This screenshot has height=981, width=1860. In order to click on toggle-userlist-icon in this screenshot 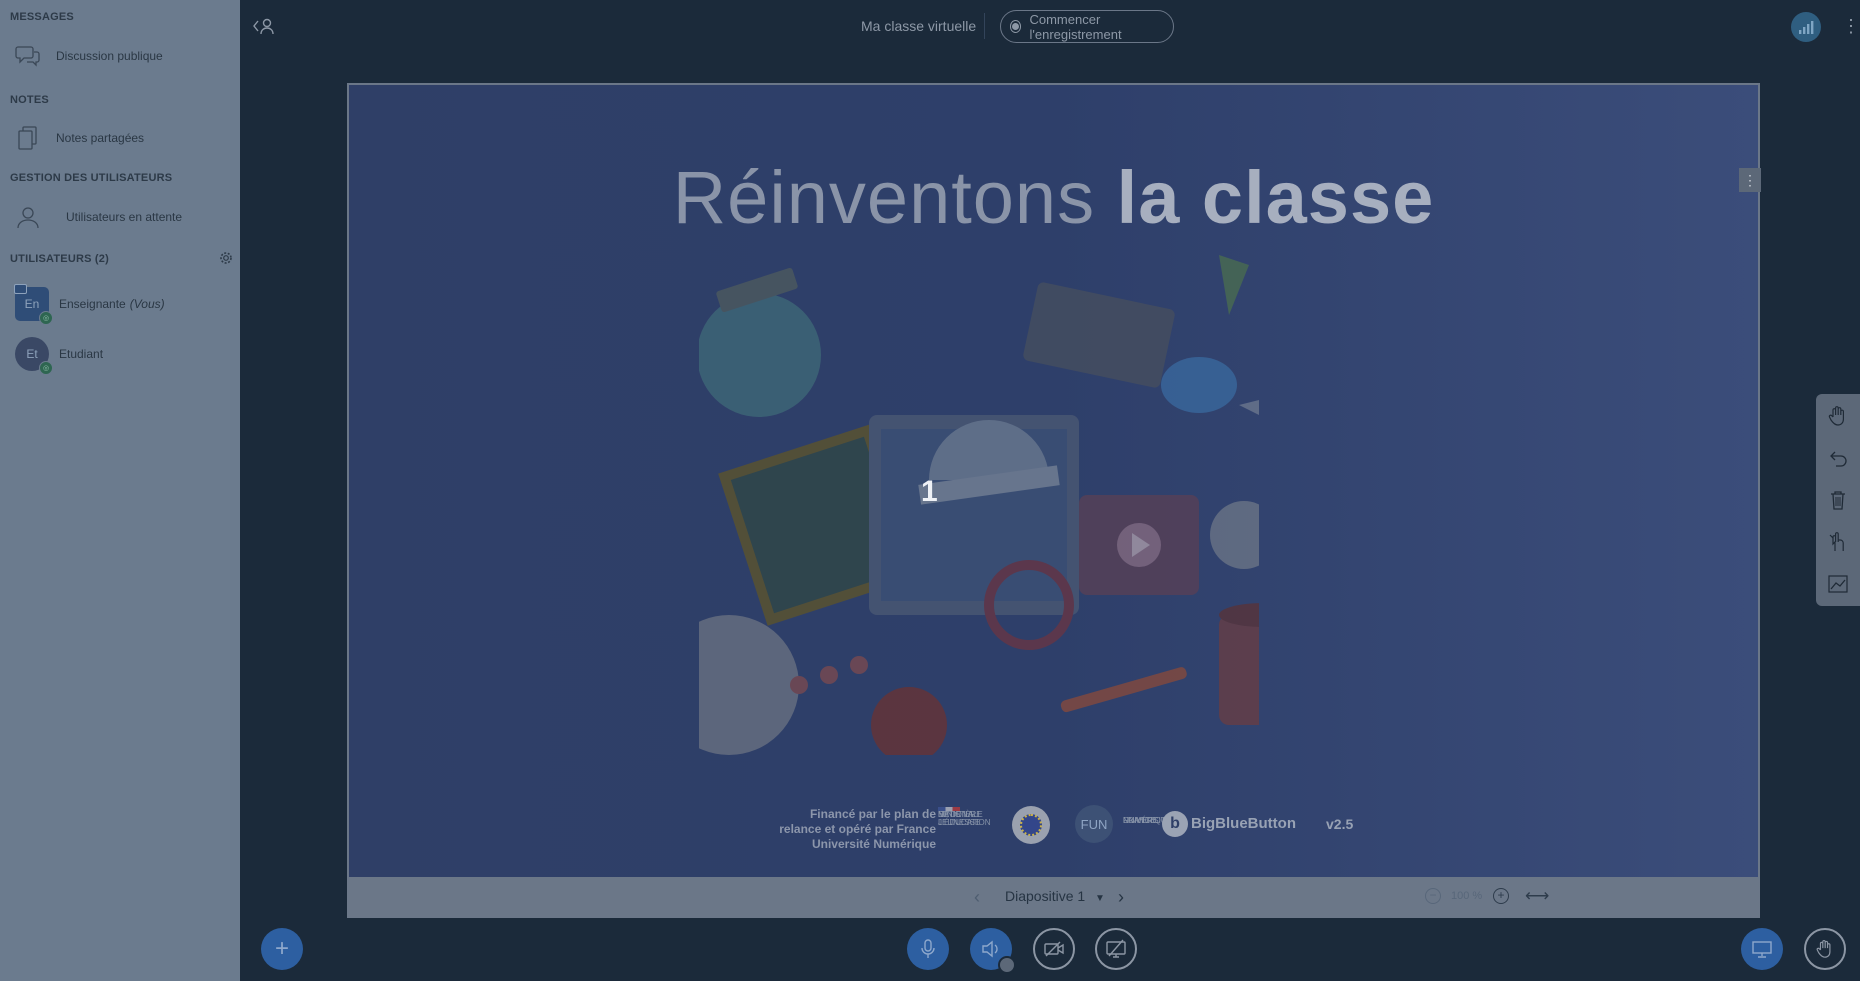, I will do `click(264, 28)`.